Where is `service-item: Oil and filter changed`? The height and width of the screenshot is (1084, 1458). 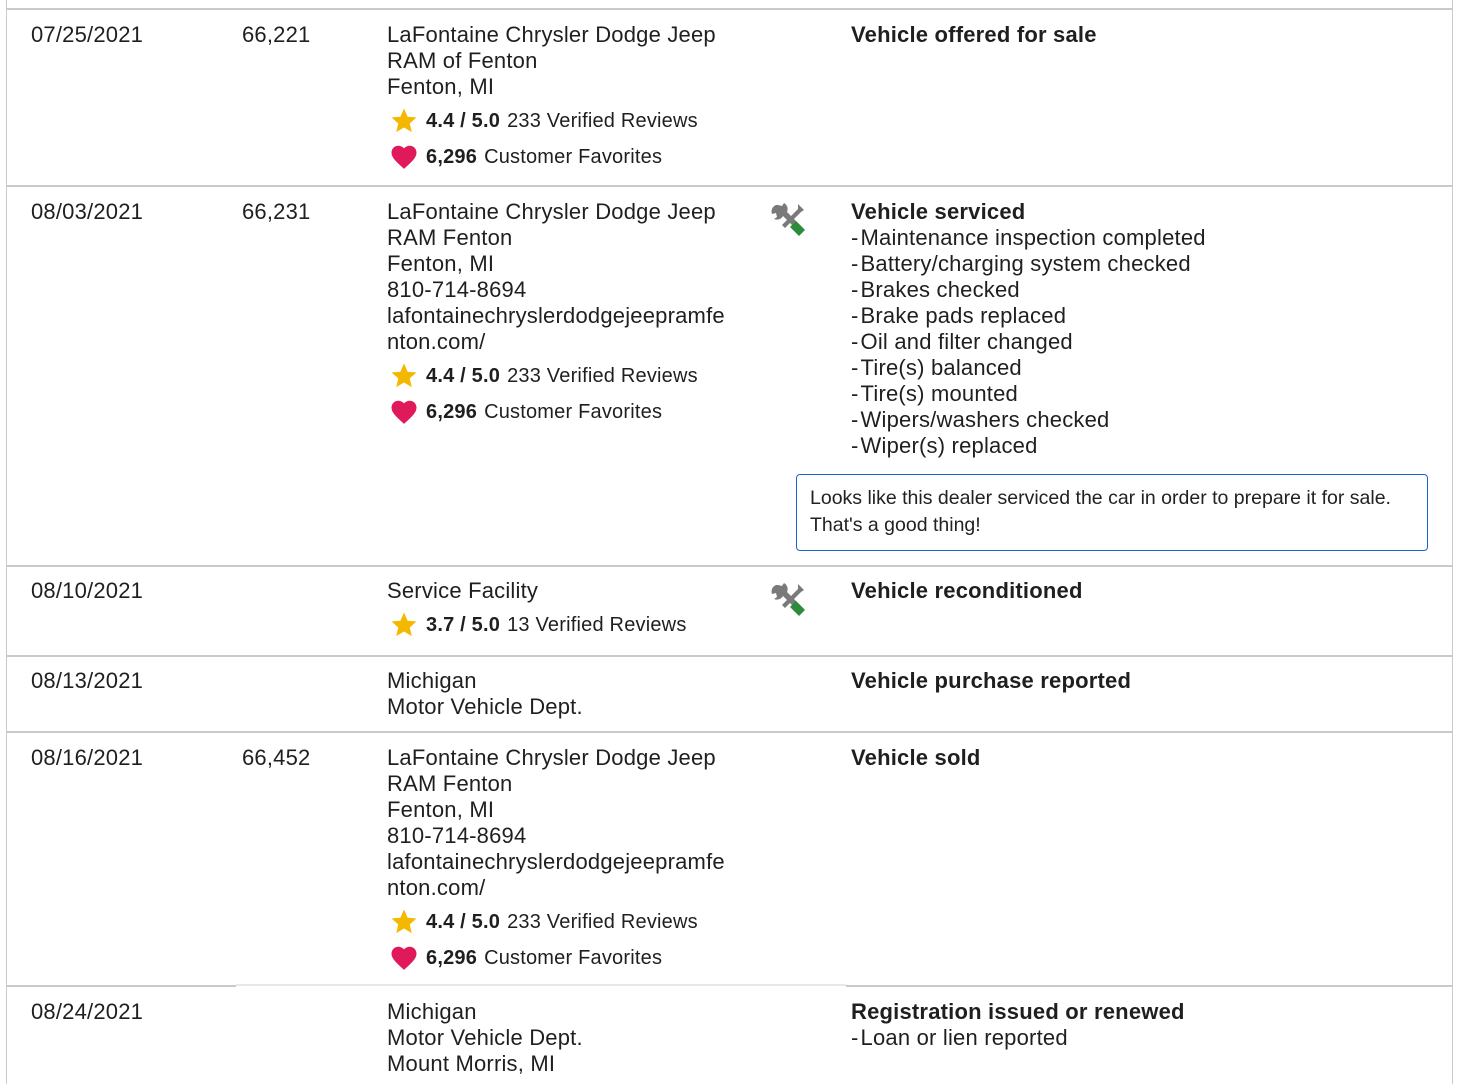 service-item: Oil and filter changed is located at coordinates (1146, 342).